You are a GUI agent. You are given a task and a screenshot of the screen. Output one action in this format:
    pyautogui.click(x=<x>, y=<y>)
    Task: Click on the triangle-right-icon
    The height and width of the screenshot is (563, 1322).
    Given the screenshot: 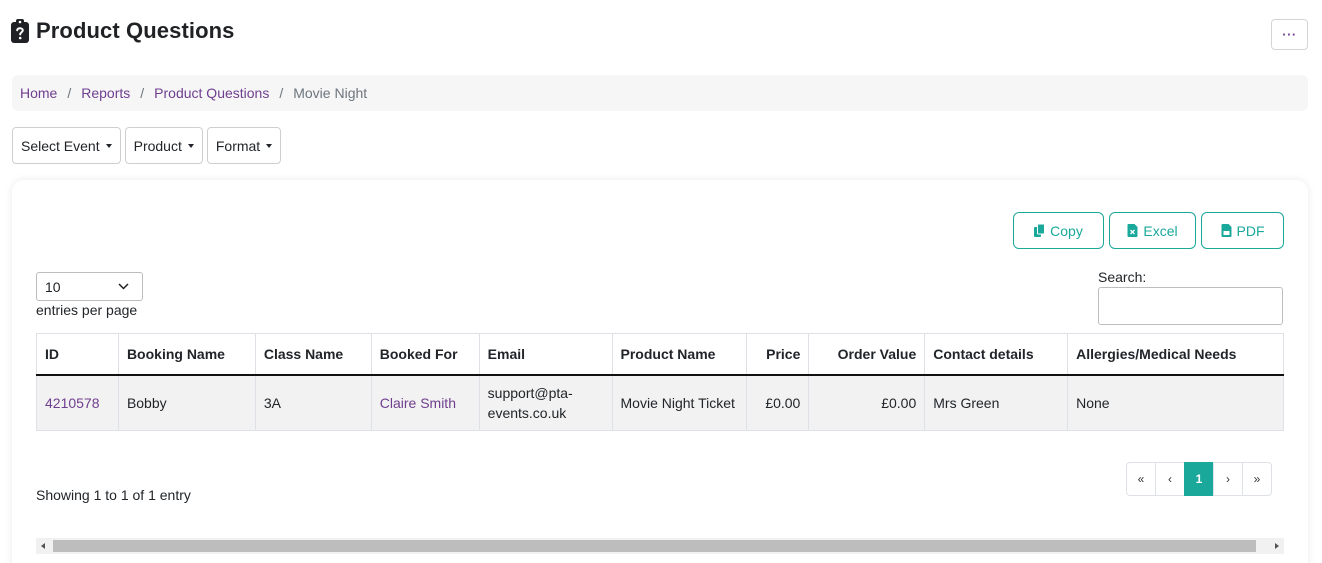 What is the action you would take?
    pyautogui.click(x=1277, y=546)
    